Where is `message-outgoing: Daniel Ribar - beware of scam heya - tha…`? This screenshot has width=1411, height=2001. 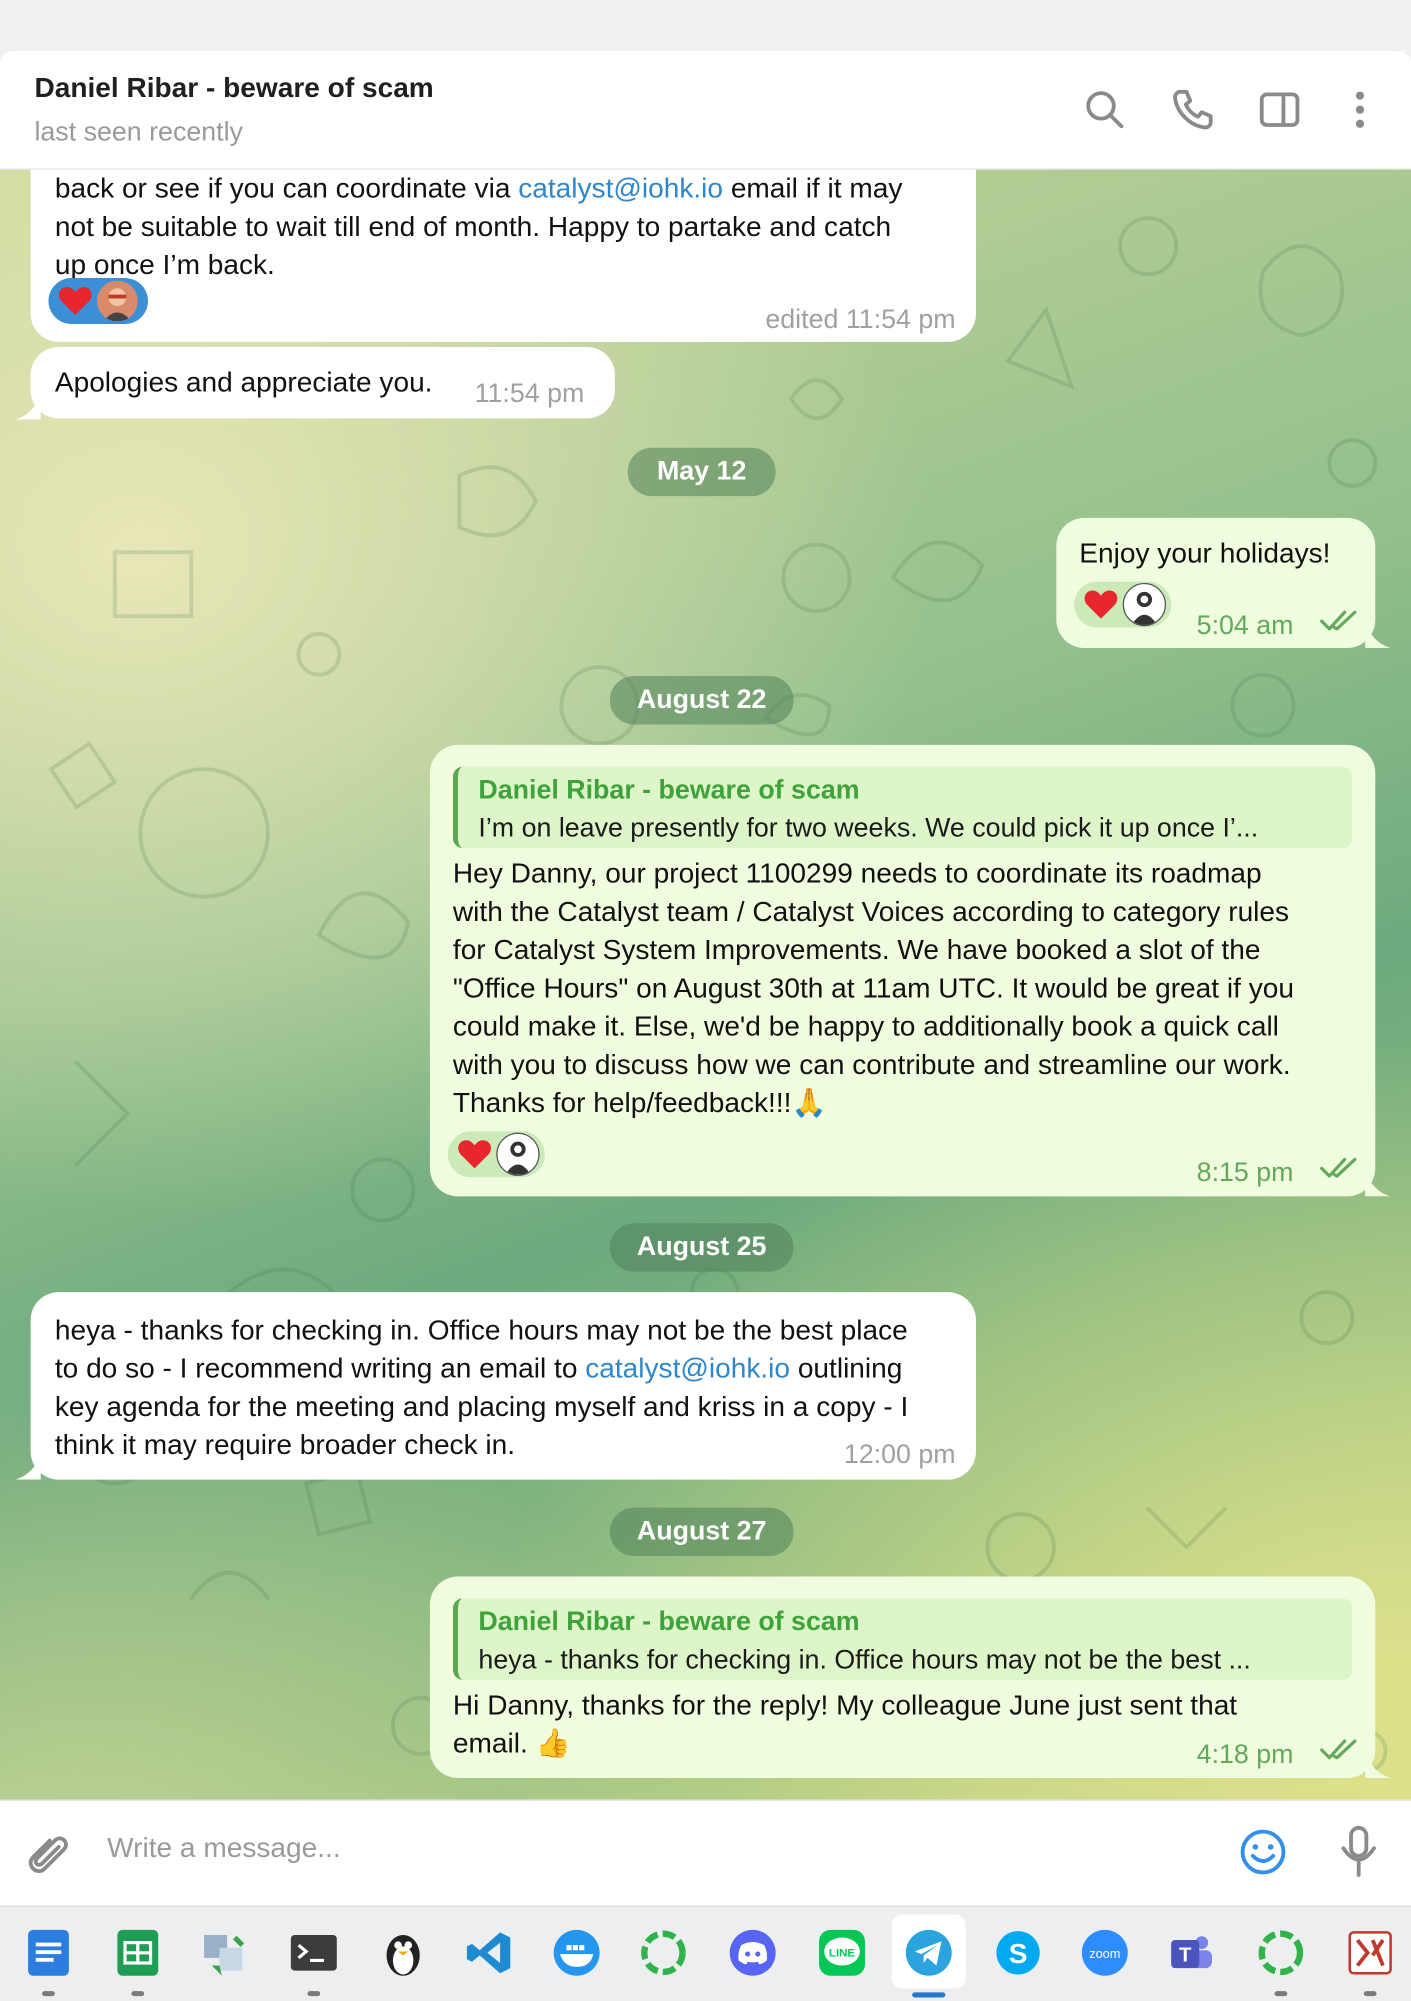 message-outgoing: Daniel Ribar - beware of scam heya - tha… is located at coordinates (902, 1677).